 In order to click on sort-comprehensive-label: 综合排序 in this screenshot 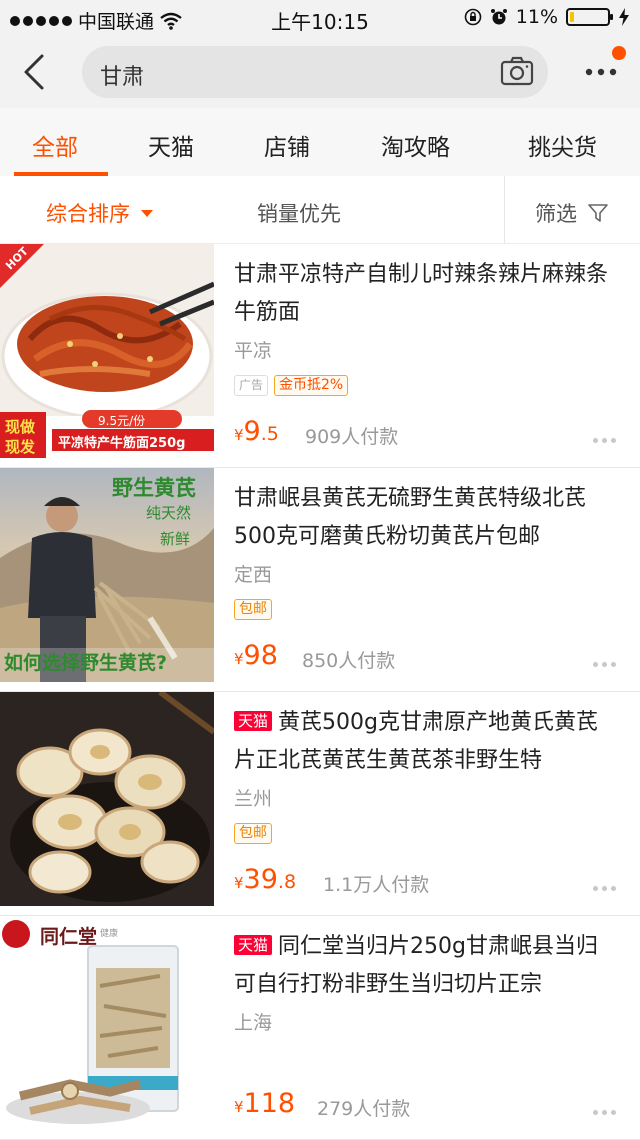, I will do `click(88, 214)`.